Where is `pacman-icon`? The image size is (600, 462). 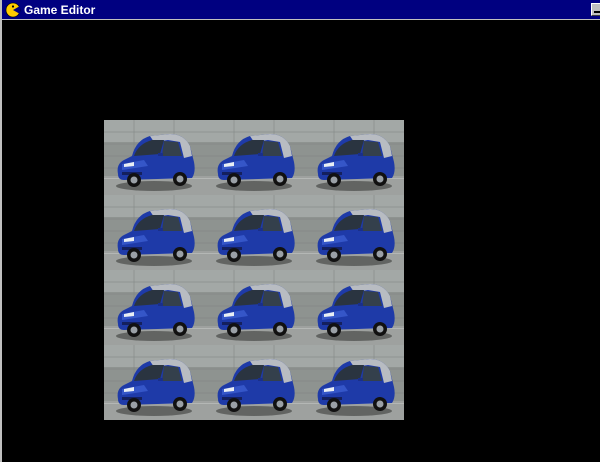 pacman-icon is located at coordinates (13, 10).